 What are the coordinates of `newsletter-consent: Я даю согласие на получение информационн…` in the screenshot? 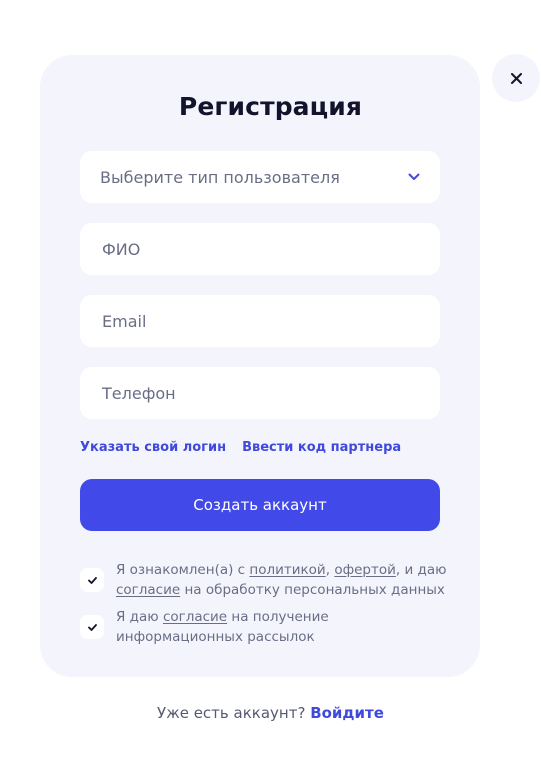 It's located at (265, 627).